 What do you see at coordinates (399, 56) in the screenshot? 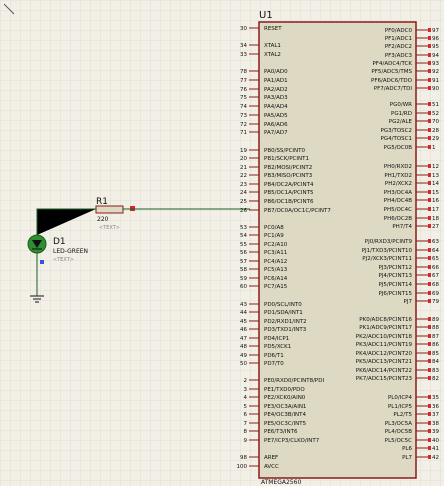
I see `pin-label: PF3/ADC3` at bounding box center [399, 56].